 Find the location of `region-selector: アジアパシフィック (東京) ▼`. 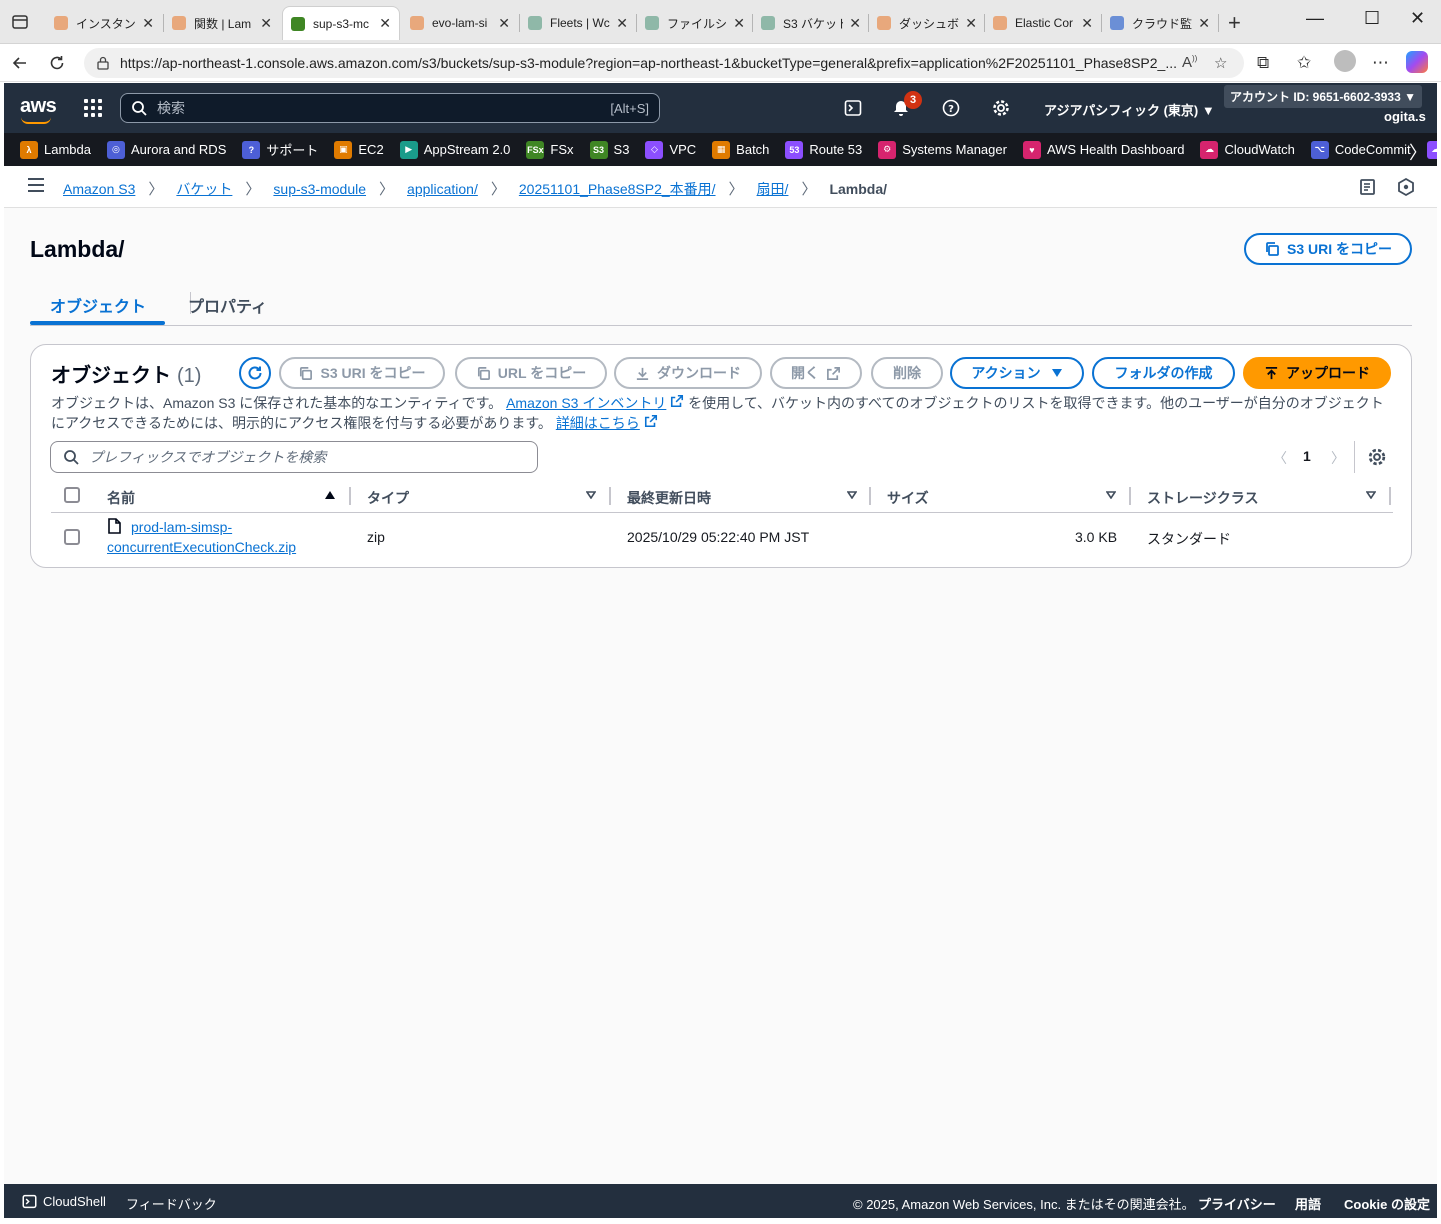

region-selector: アジアパシフィック (東京) ▼ is located at coordinates (1129, 109).